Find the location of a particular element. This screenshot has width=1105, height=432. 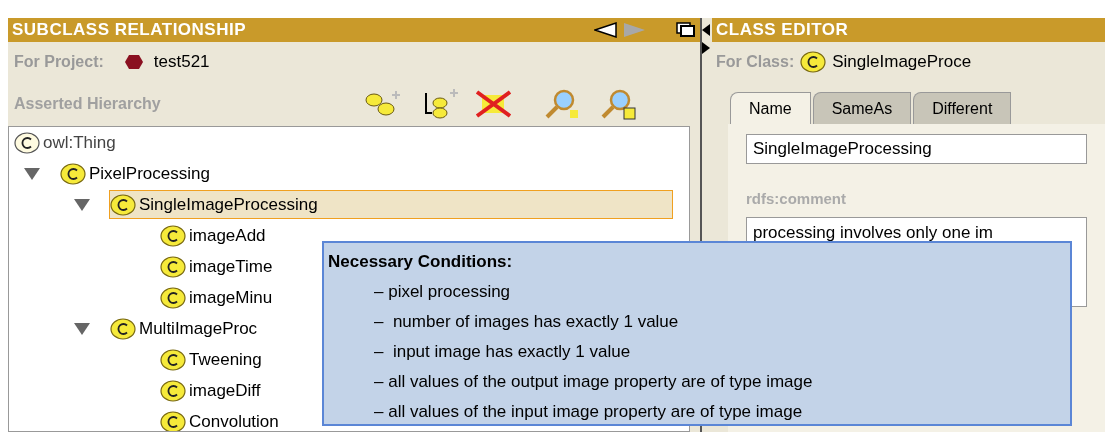

panel-title: SUBCLASS RELATIONSHIP is located at coordinates (129, 30).